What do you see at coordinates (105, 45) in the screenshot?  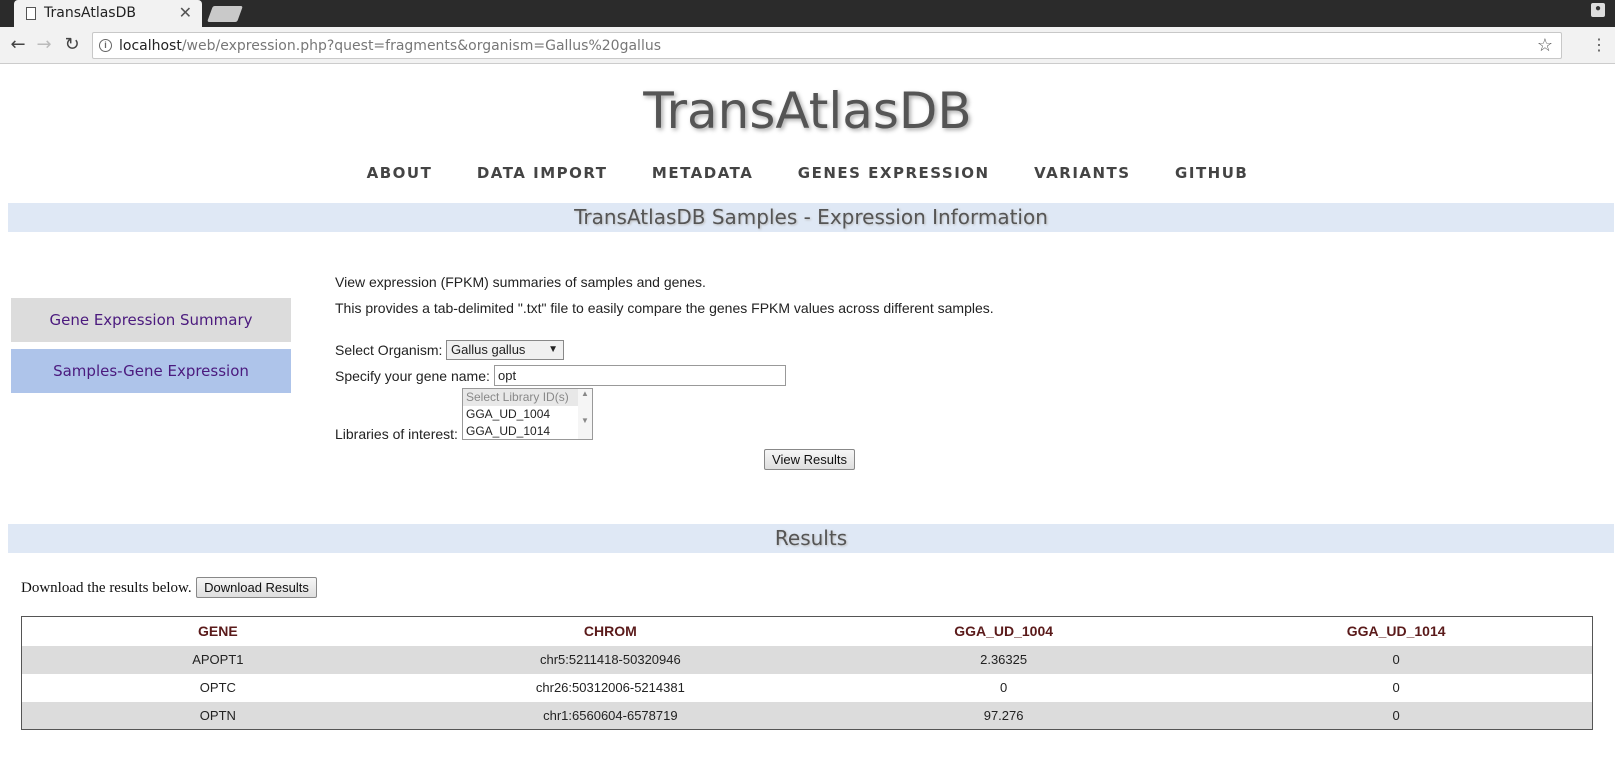 I see `info-icon: i` at bounding box center [105, 45].